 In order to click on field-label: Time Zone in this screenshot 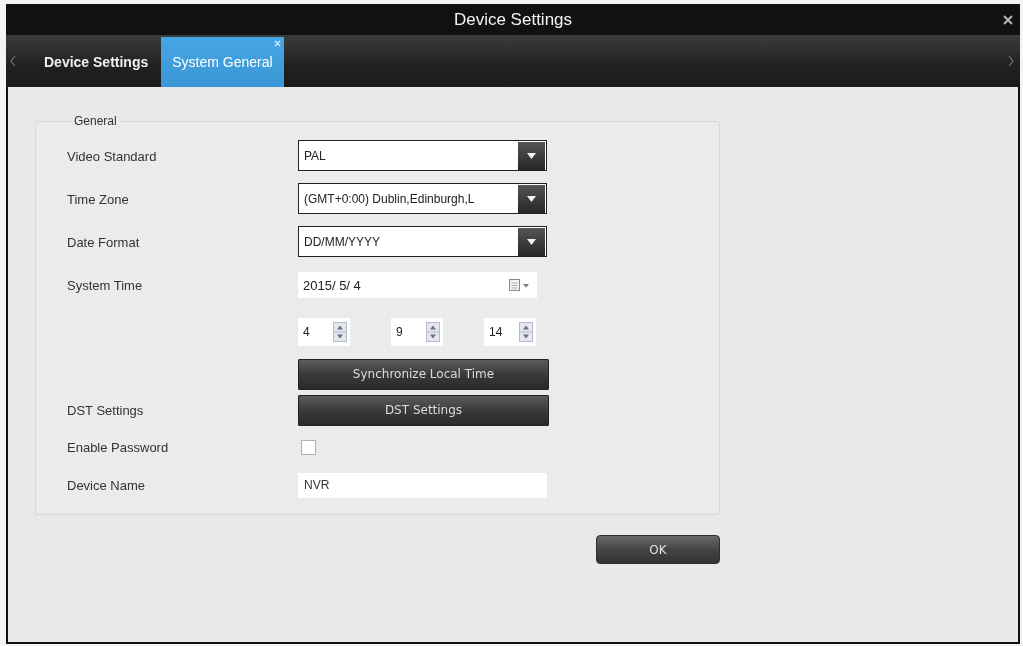, I will do `click(98, 199)`.